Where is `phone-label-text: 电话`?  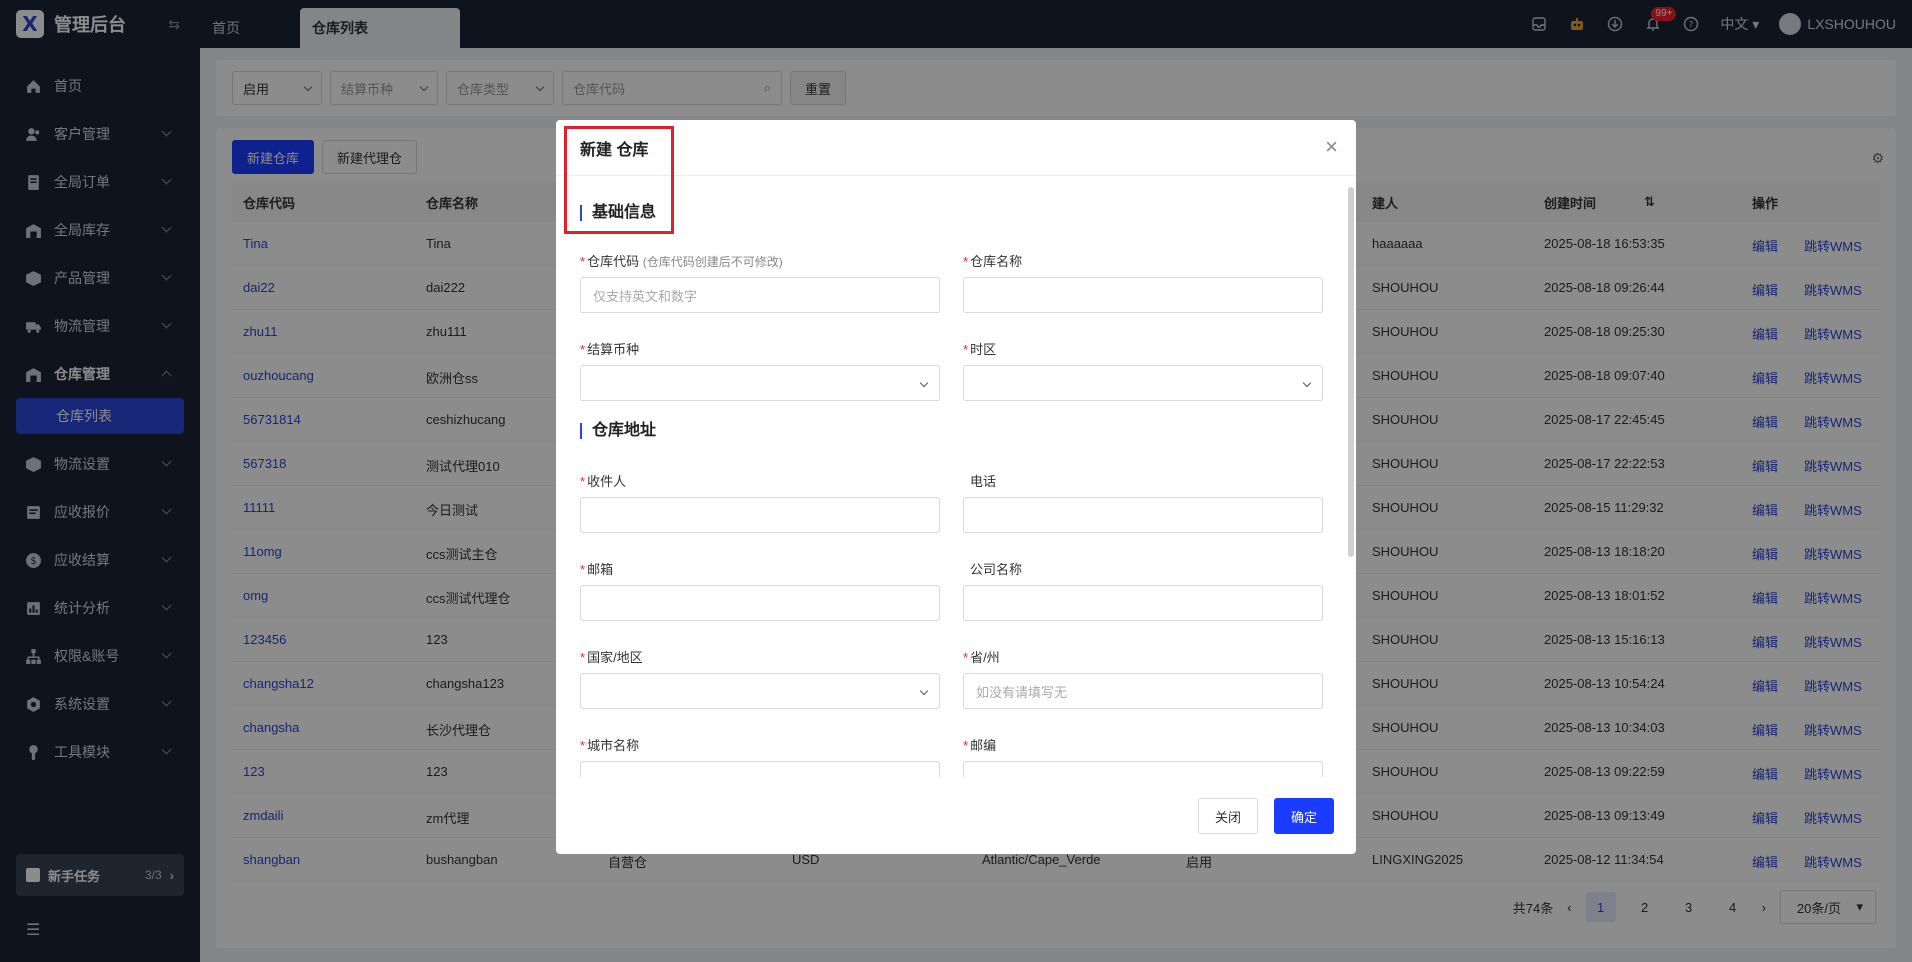
phone-label-text: 电话 is located at coordinates (983, 481).